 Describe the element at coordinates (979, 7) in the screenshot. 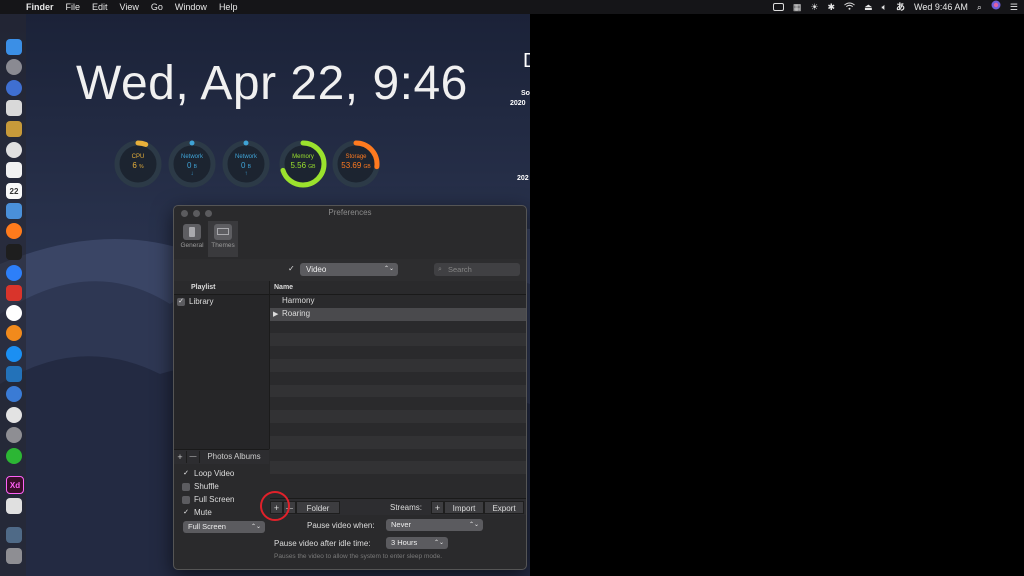

I see `spotlight-icon: ⌕` at that location.